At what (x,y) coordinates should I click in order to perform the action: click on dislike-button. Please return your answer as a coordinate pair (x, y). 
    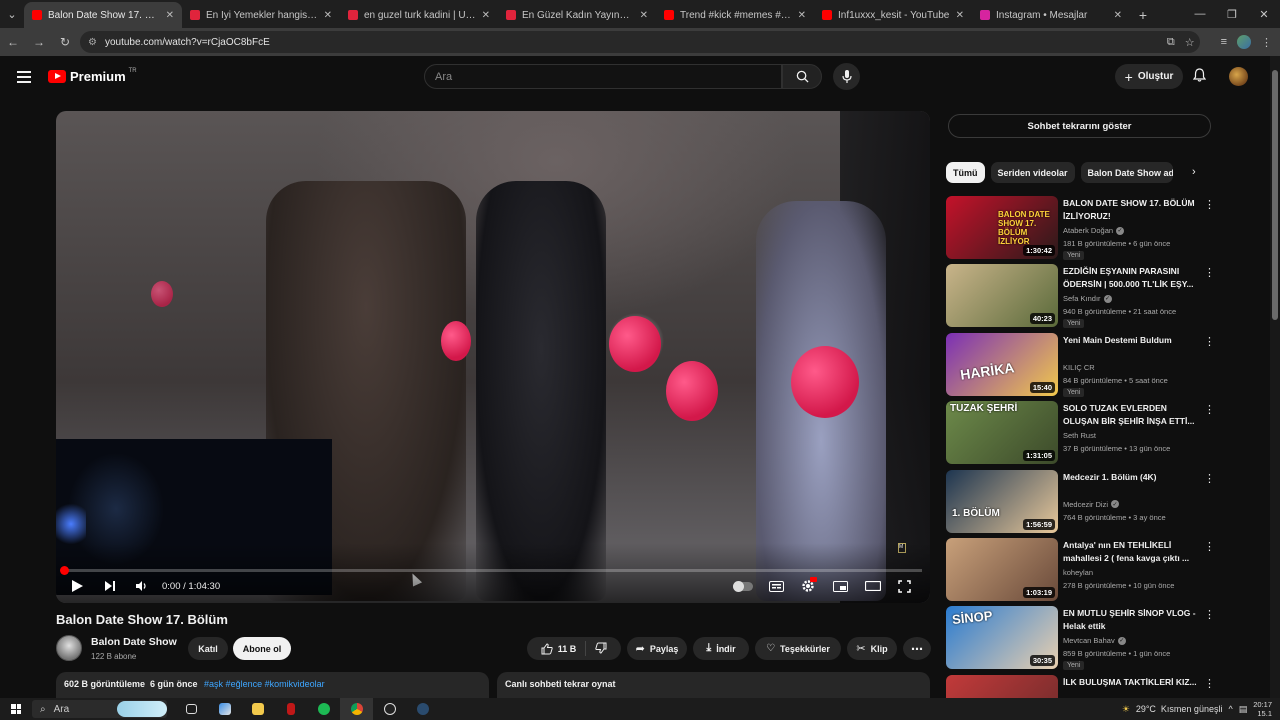
    Looking at the image, I should click on (601, 649).